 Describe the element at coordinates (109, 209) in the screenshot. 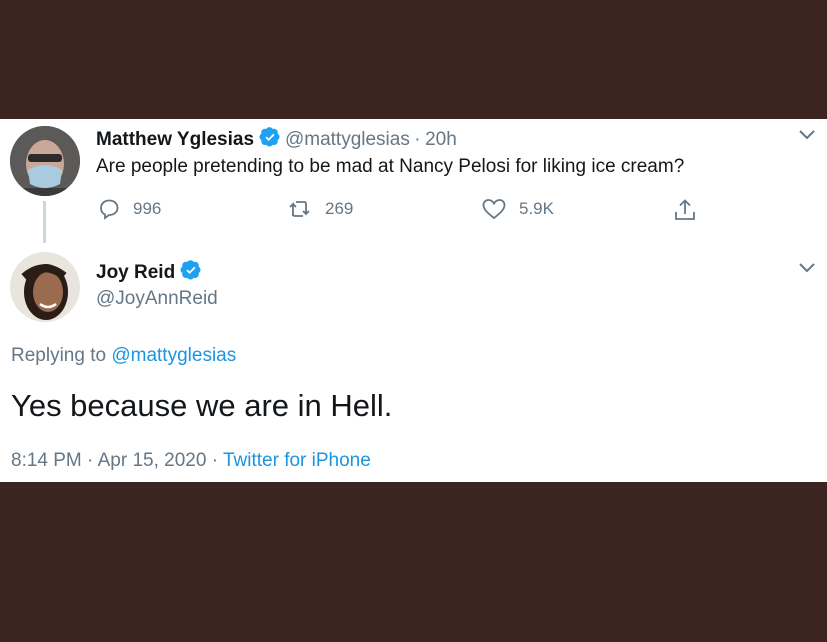

I see `reply-icon` at that location.